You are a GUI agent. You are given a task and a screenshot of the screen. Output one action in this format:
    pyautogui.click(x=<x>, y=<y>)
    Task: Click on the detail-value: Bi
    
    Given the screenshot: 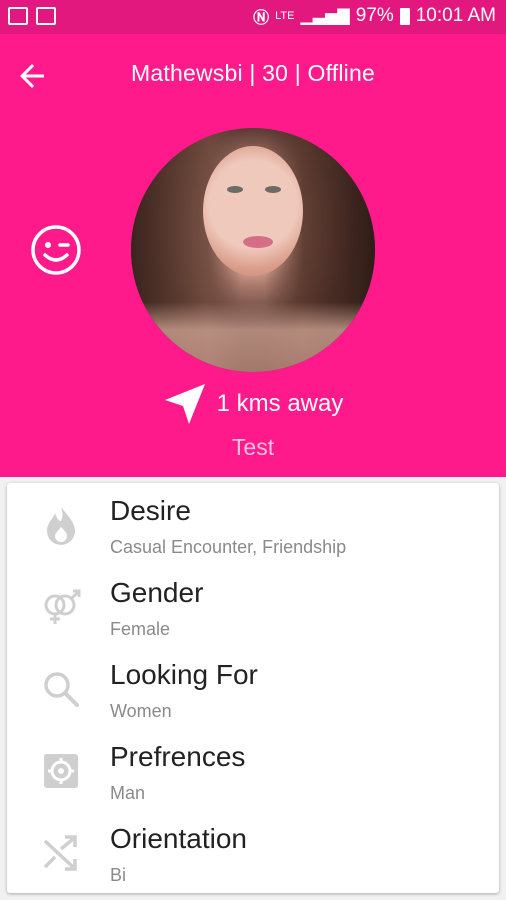 What is the action you would take?
    pyautogui.click(x=118, y=875)
    